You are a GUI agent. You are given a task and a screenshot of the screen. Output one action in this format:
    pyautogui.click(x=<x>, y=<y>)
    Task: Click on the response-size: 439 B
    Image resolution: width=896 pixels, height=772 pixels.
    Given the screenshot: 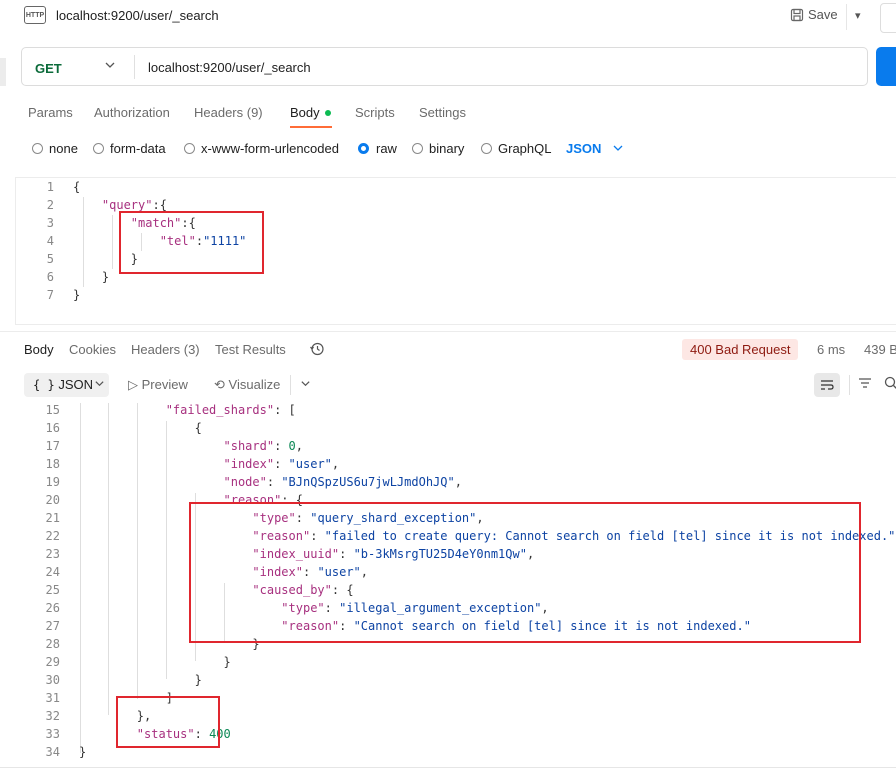 What is the action you would take?
    pyautogui.click(x=880, y=349)
    